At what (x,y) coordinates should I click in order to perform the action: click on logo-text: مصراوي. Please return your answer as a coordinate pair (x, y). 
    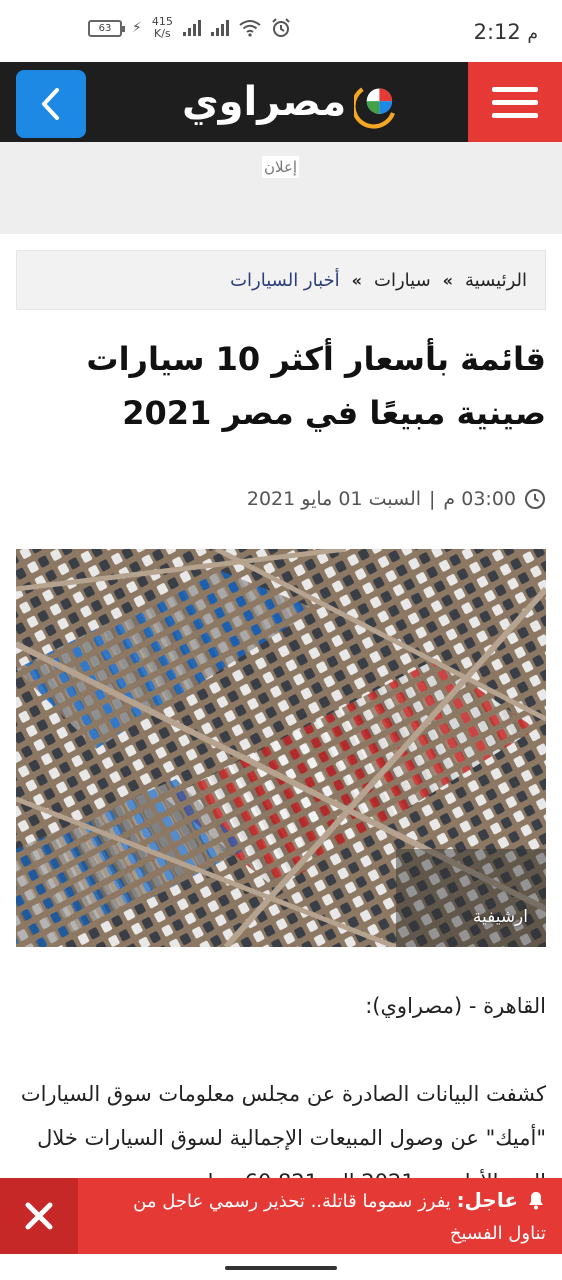
    Looking at the image, I should click on (264, 102).